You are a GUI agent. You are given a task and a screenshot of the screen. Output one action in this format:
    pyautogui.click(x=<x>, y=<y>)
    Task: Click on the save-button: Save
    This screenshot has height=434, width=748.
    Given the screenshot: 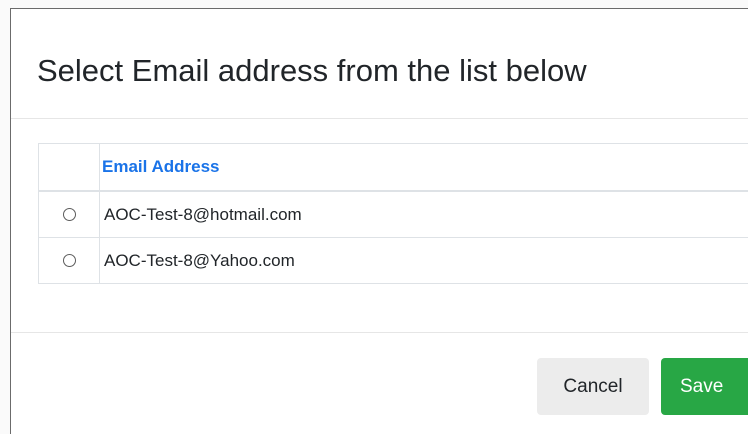 What is the action you would take?
    pyautogui.click(x=704, y=386)
    